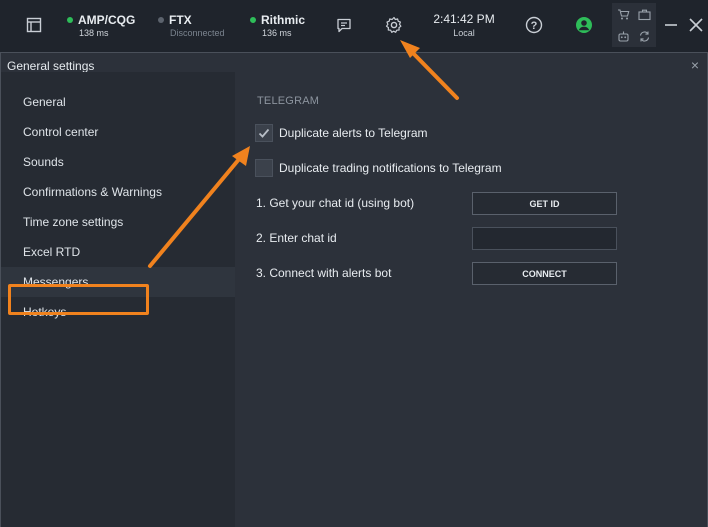 The width and height of the screenshot is (708, 527). I want to click on connection-rithmic: Rithmic 136 ms, so click(277, 25).